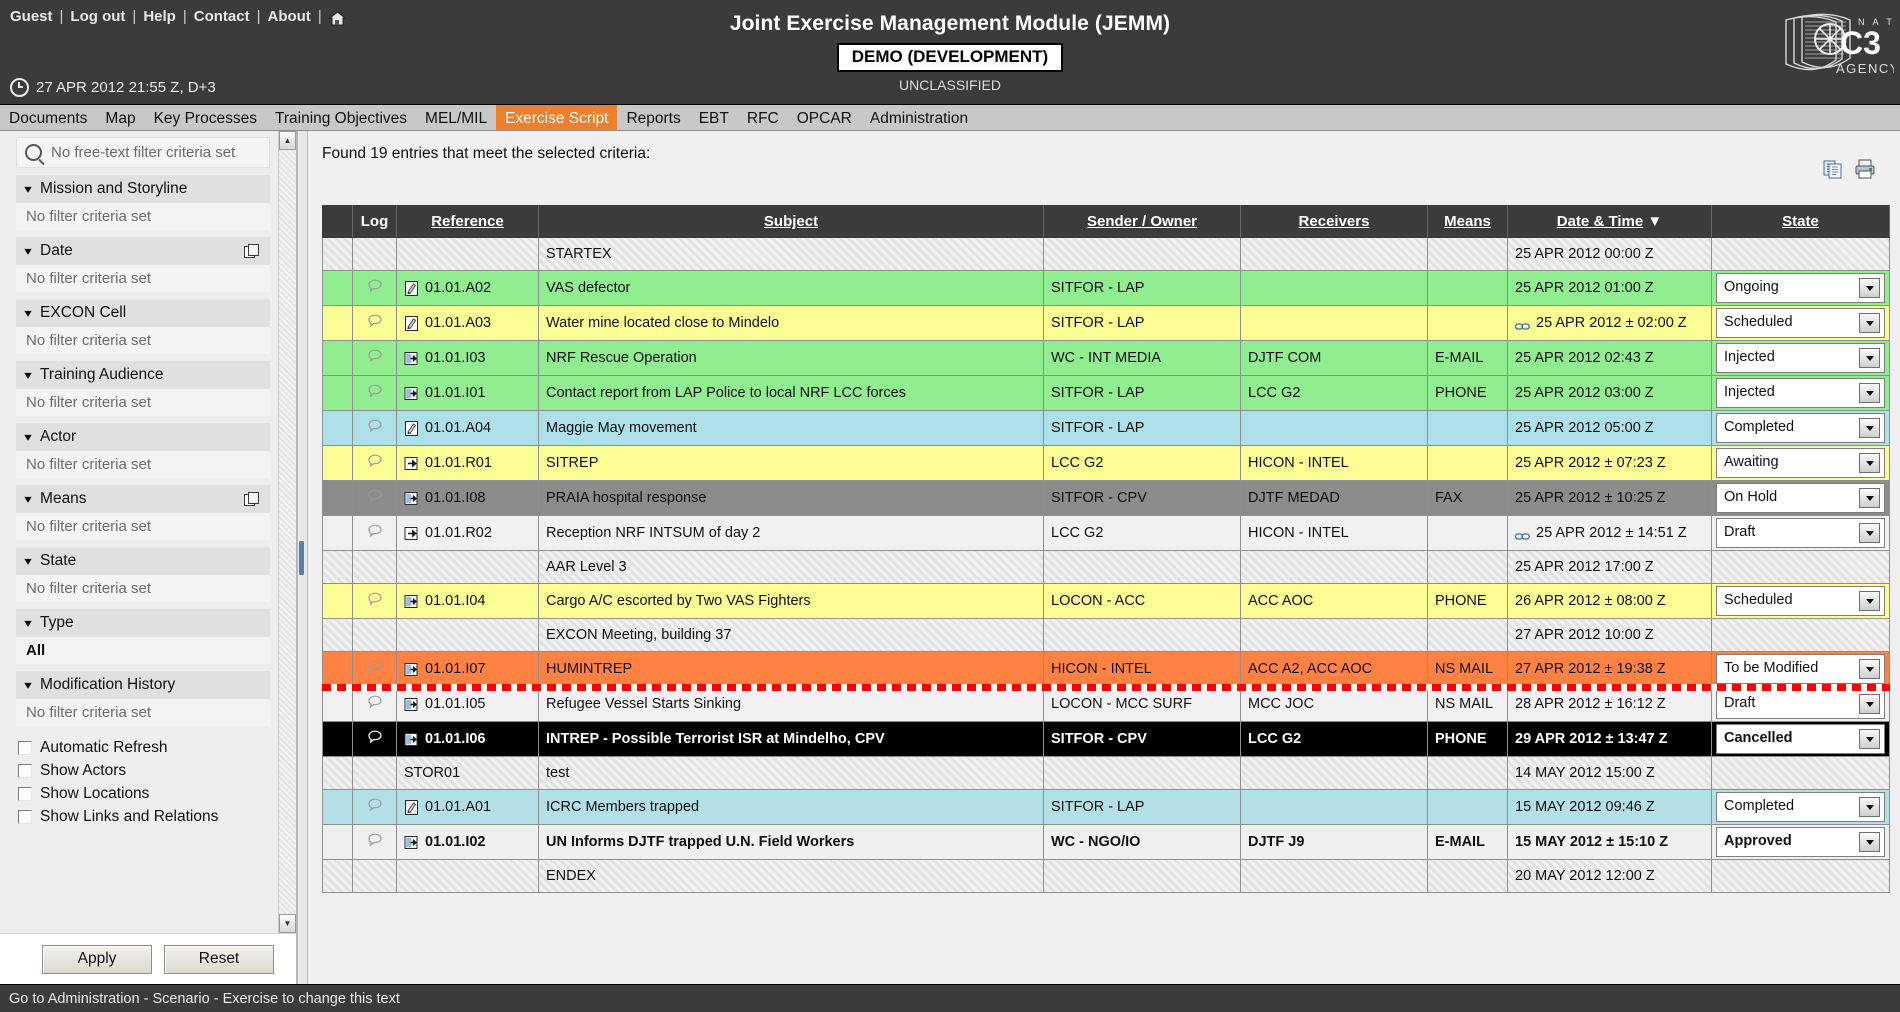 This screenshot has width=1900, height=1012. Describe the element at coordinates (467, 393) in the screenshot. I see `reference-cell-wrap: 01.01.I01` at that location.